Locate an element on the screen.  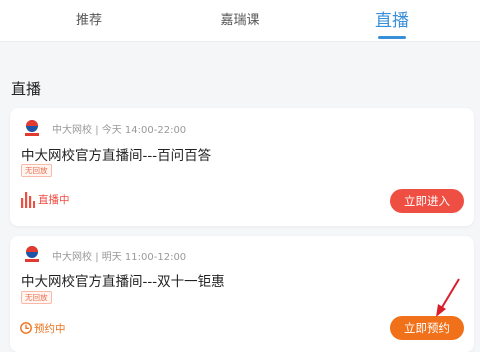
annotation-arrow-icon is located at coordinates (448, 297).